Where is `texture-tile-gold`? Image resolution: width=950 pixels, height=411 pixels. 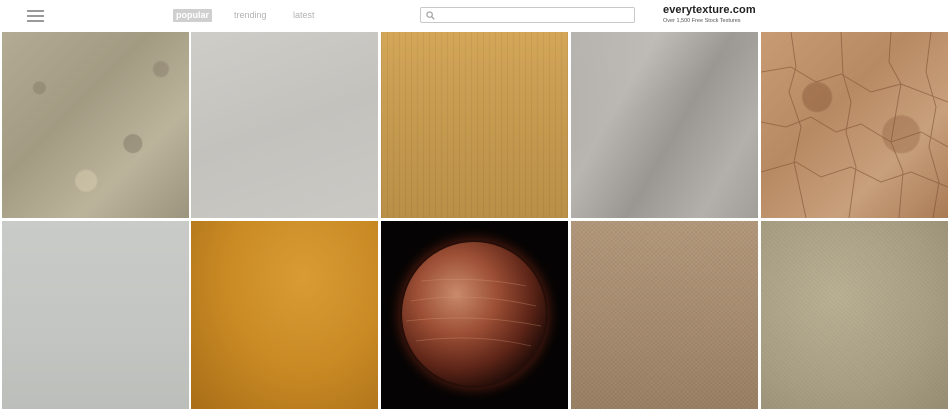 texture-tile-gold is located at coordinates (284, 315).